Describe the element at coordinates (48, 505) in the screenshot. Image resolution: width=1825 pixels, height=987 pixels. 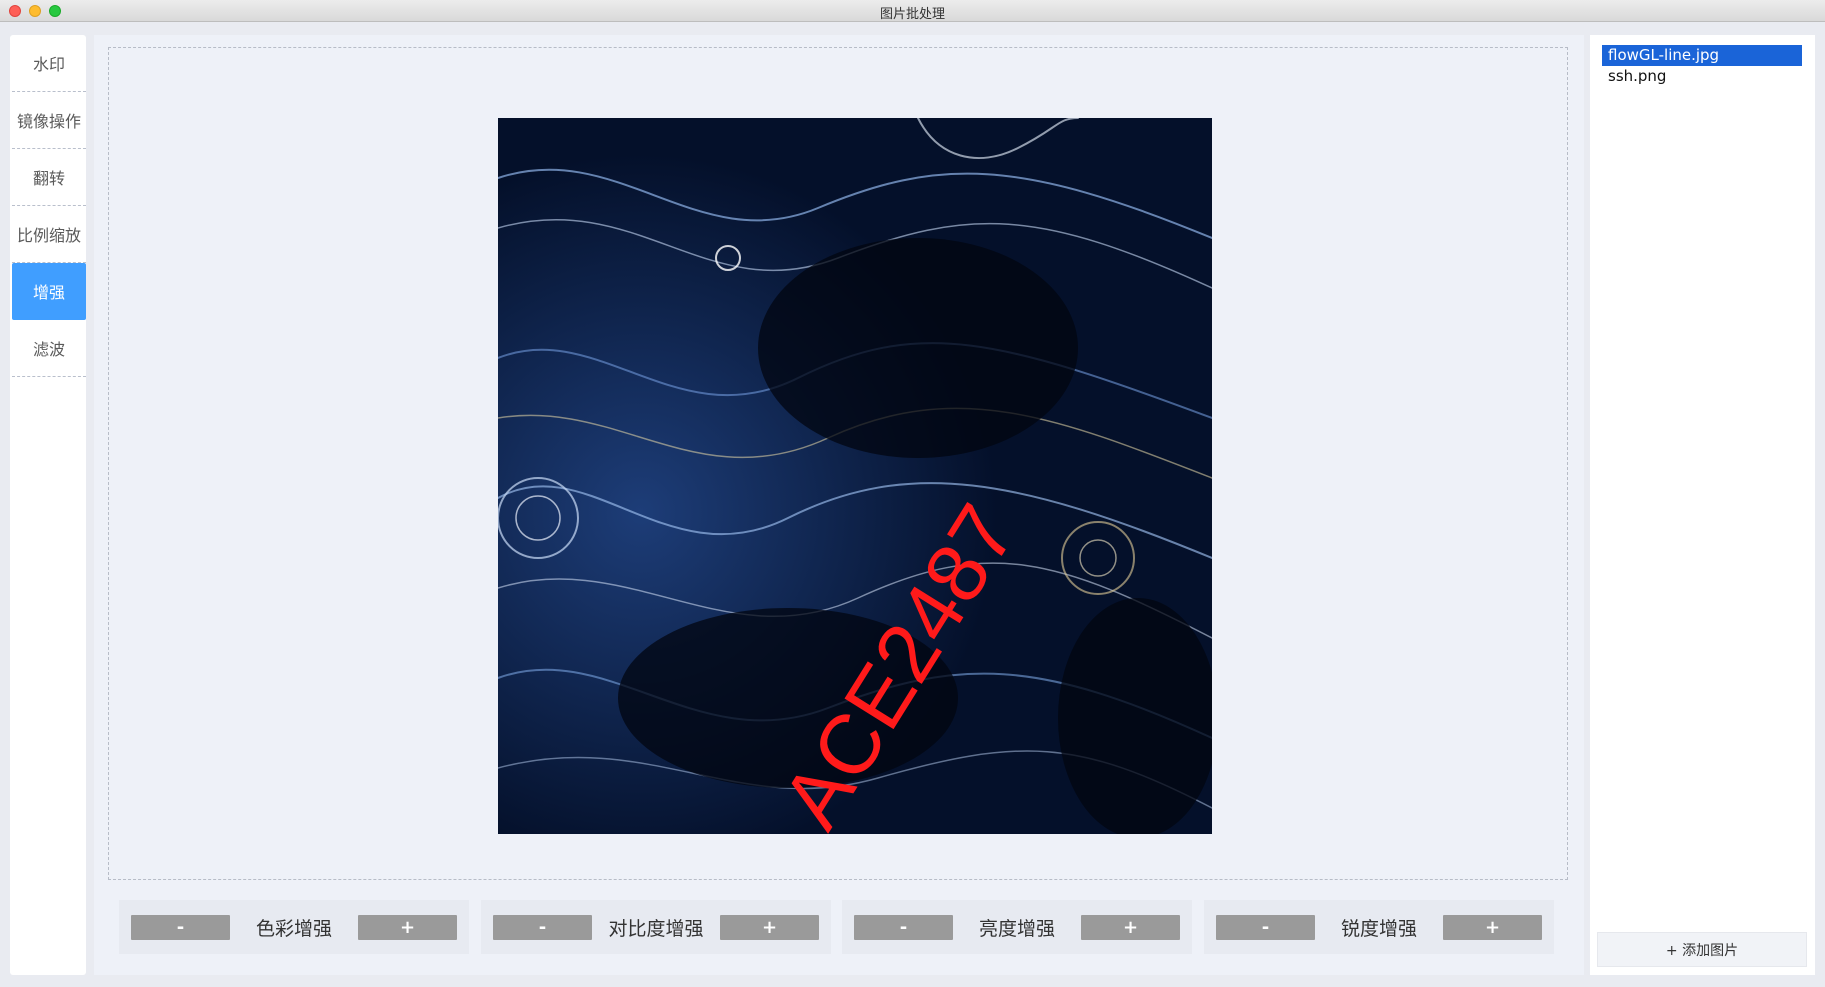
I see `operation-sidebar: 水印 镜像操作 翻转 比例缩放 增强 滤波` at that location.